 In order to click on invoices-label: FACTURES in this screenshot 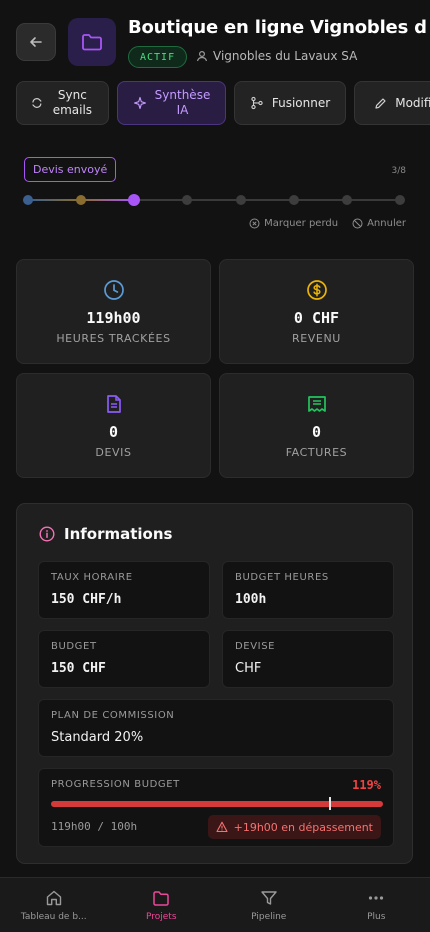, I will do `click(316, 452)`.